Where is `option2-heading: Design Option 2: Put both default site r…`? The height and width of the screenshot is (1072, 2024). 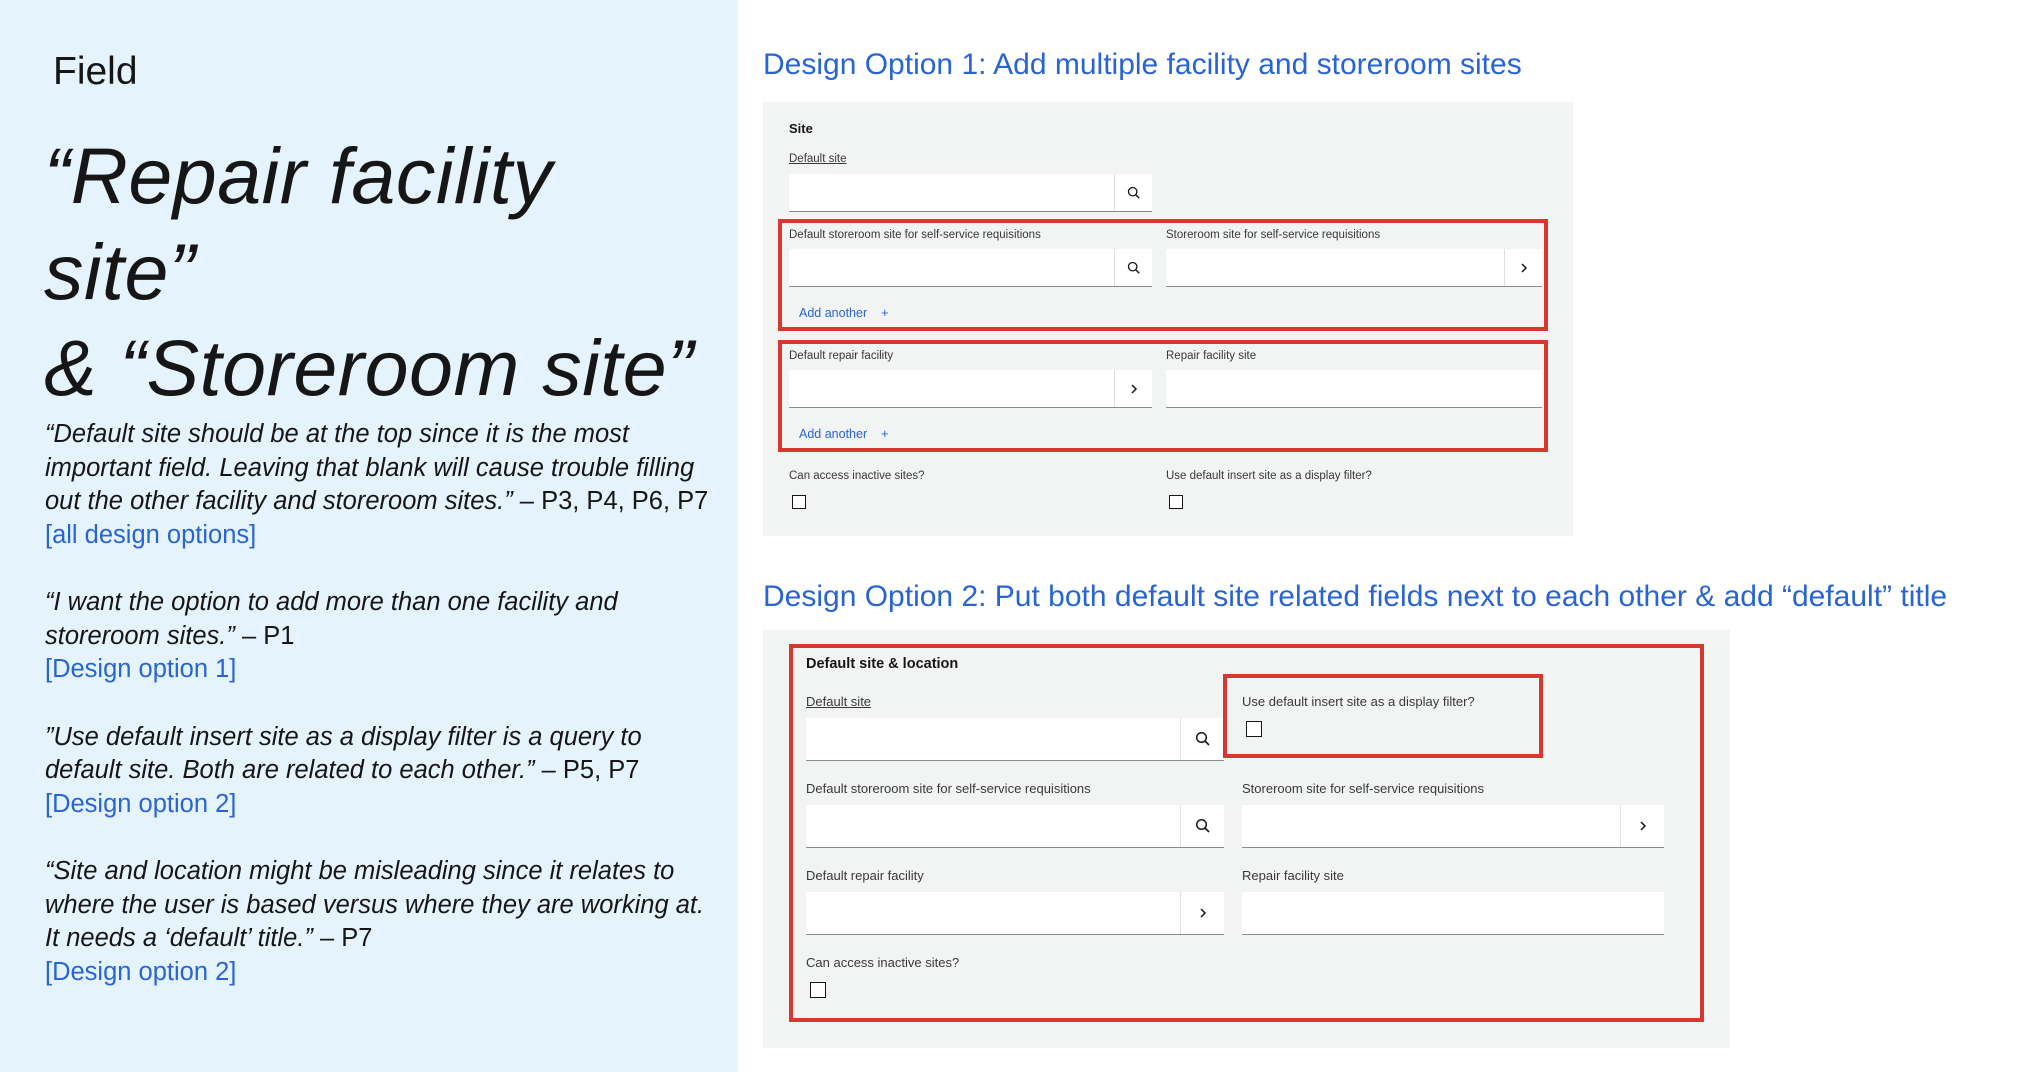 option2-heading: Design Option 2: Put both default site r… is located at coordinates (1355, 596).